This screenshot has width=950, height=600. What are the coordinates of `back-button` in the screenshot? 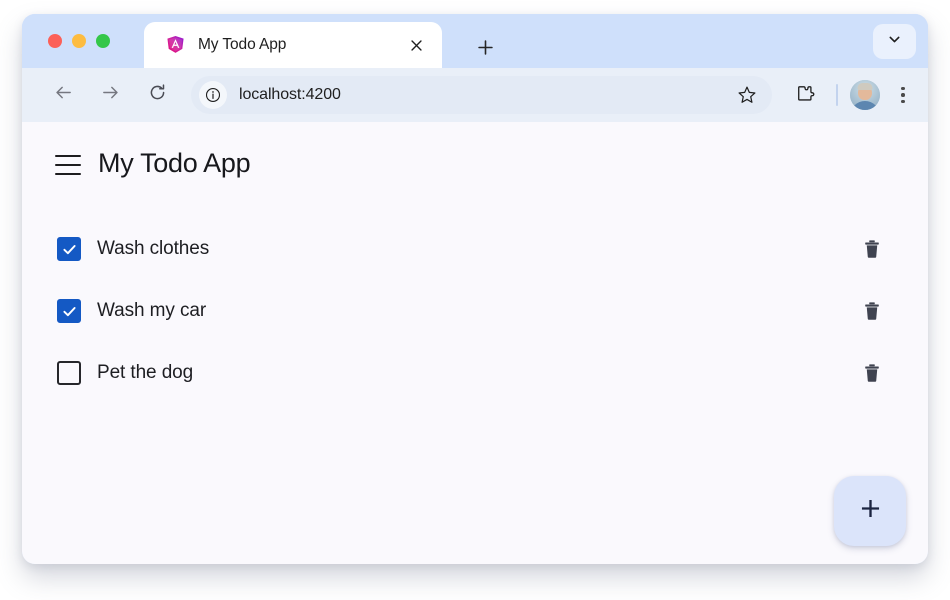 It's located at (63, 95).